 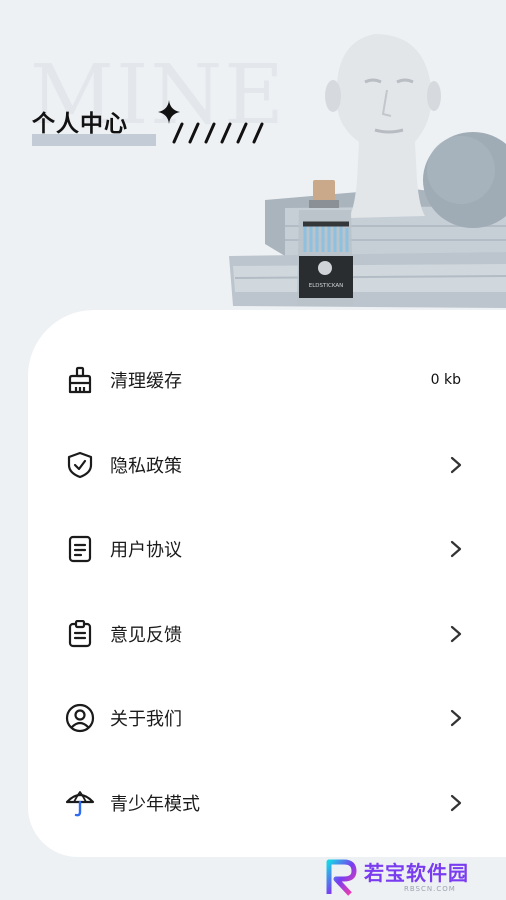 I want to click on menu-item-label: 青少年模式, so click(x=155, y=804).